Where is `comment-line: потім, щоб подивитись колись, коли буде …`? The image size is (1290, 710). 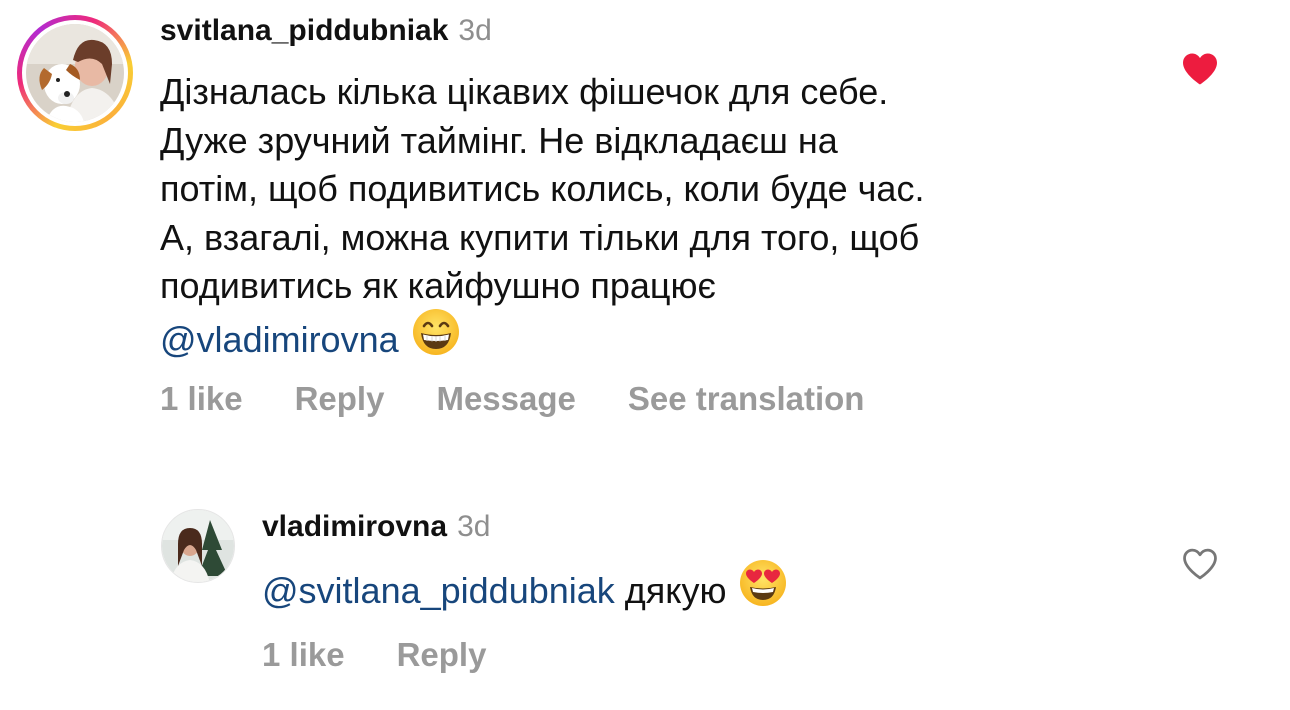 comment-line: потім, щоб подивитись колись, коли буде … is located at coordinates (542, 188).